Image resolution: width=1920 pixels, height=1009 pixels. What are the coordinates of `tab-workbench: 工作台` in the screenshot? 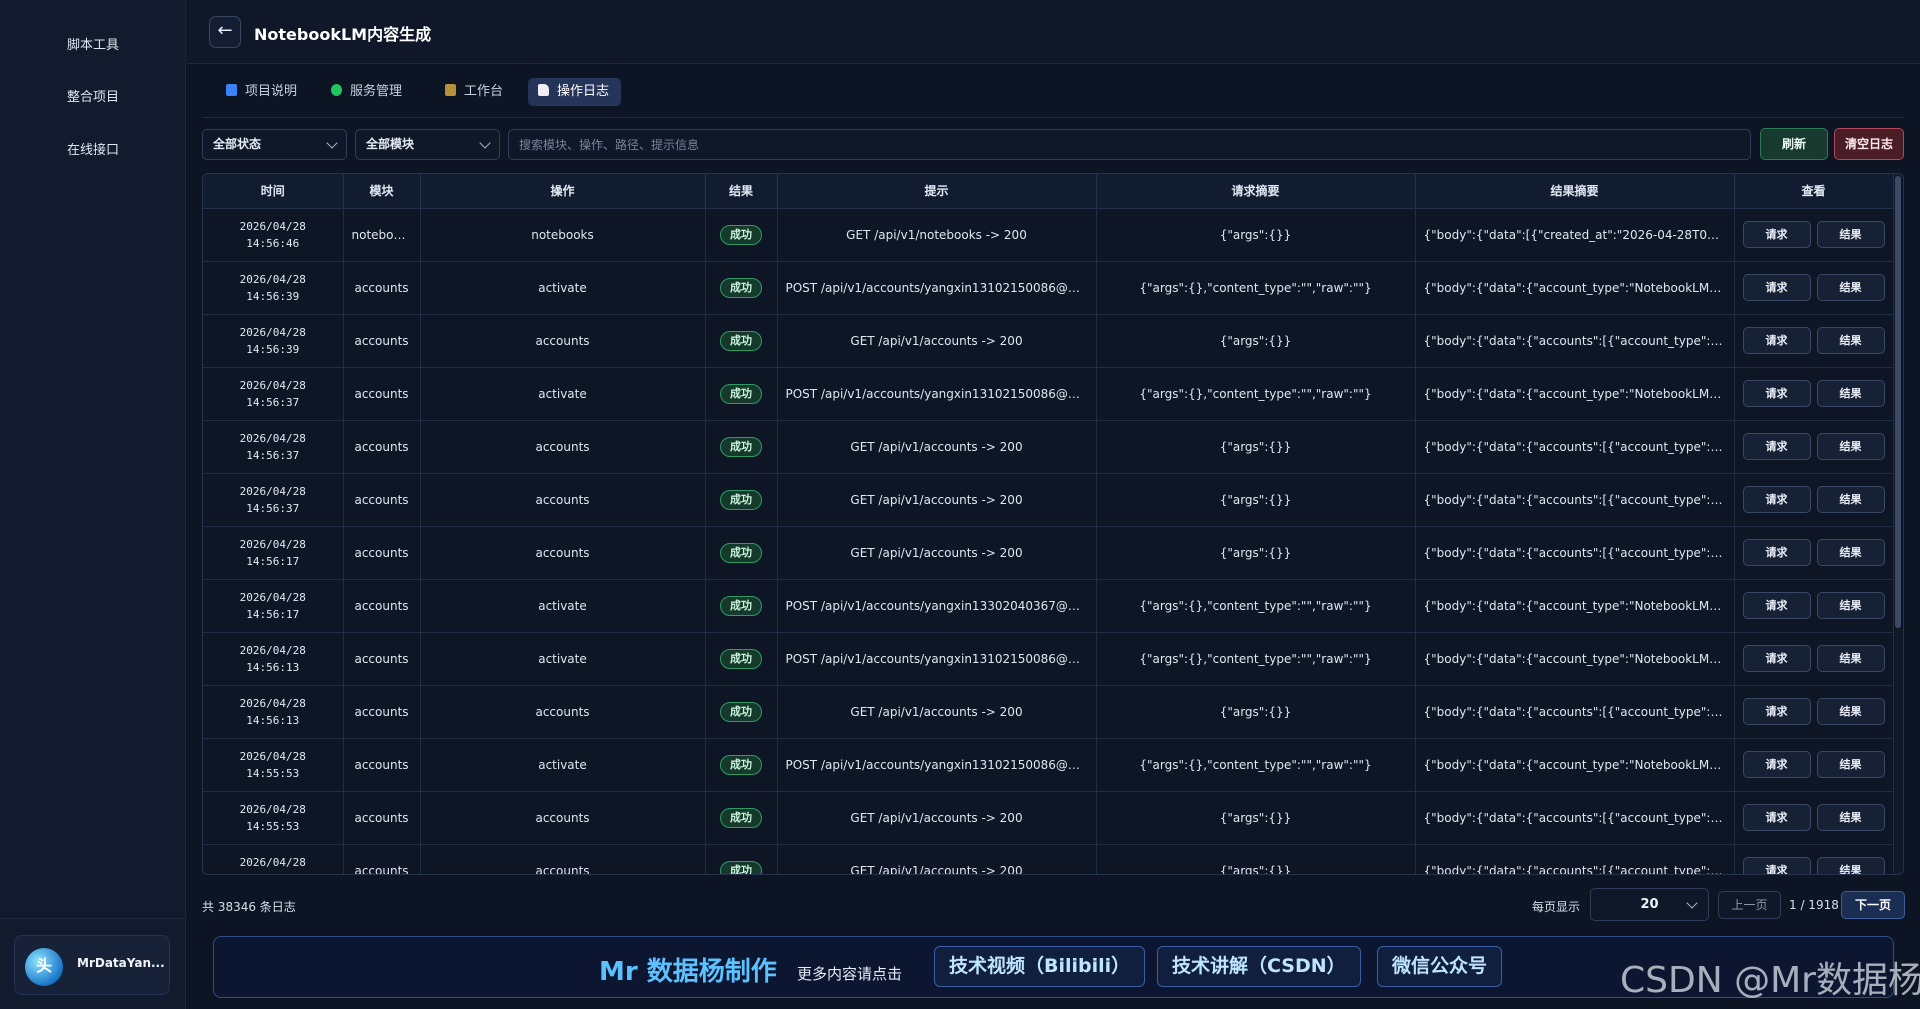 It's located at (475, 92).